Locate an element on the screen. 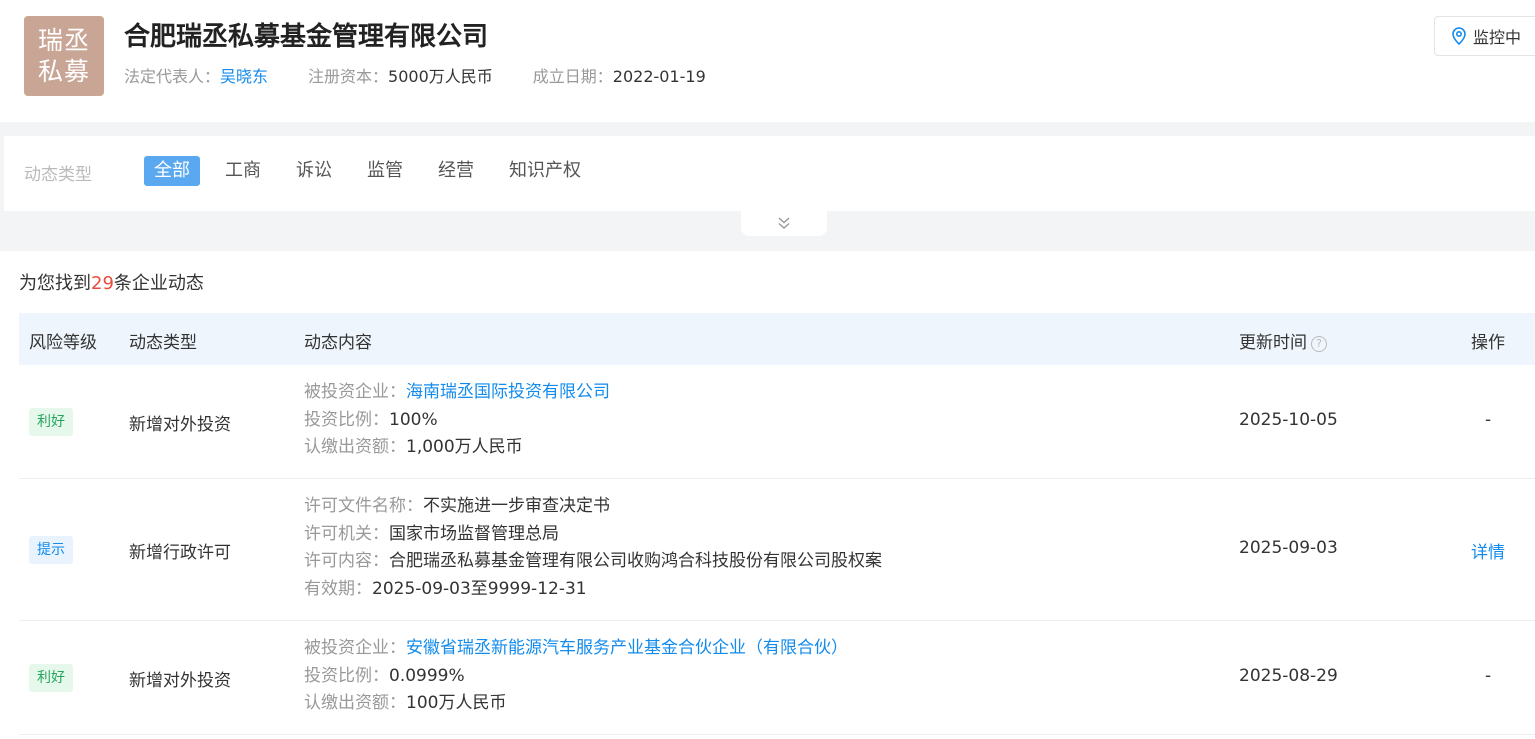  header-type: 动态类型 is located at coordinates (163, 343).